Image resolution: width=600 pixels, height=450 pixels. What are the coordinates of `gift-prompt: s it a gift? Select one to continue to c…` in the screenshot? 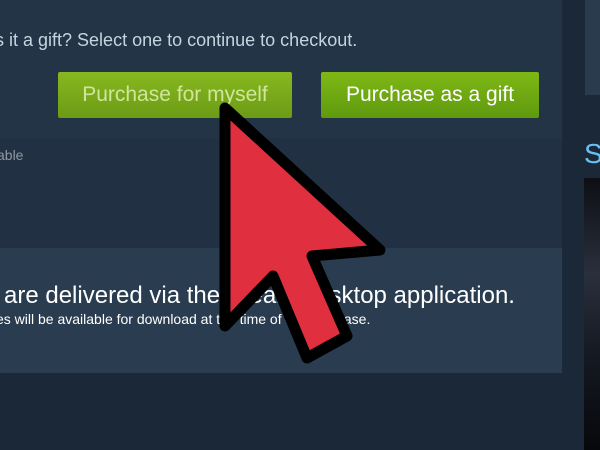 It's located at (179, 40).